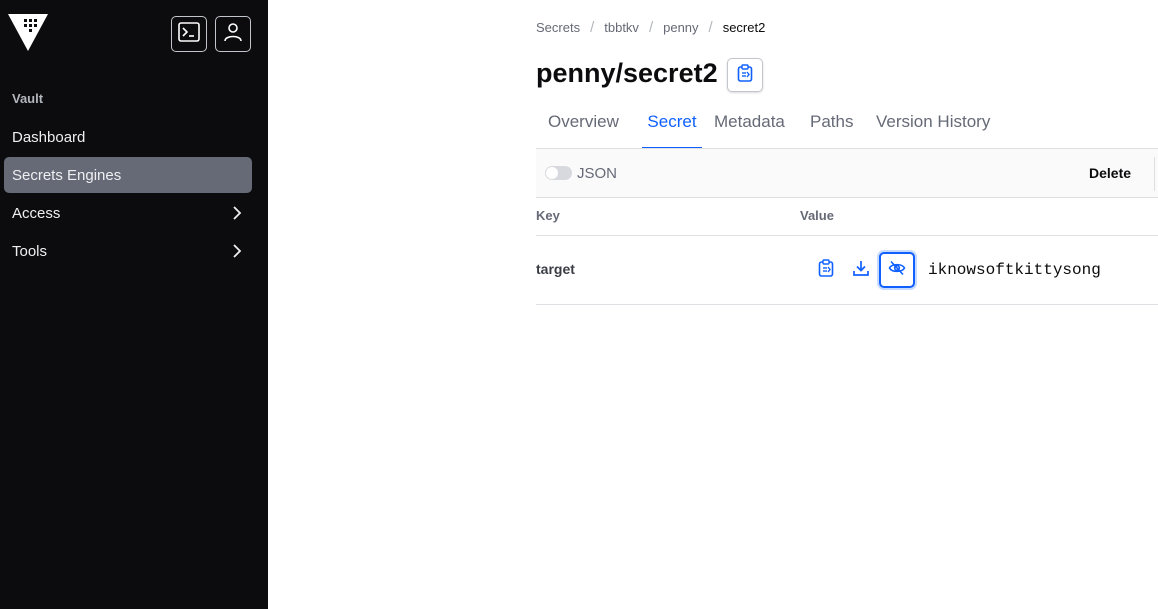 The height and width of the screenshot is (609, 1158). What do you see at coordinates (128, 175) in the screenshot?
I see `sidebar-item-secrets-engines: Secrets Engines` at bounding box center [128, 175].